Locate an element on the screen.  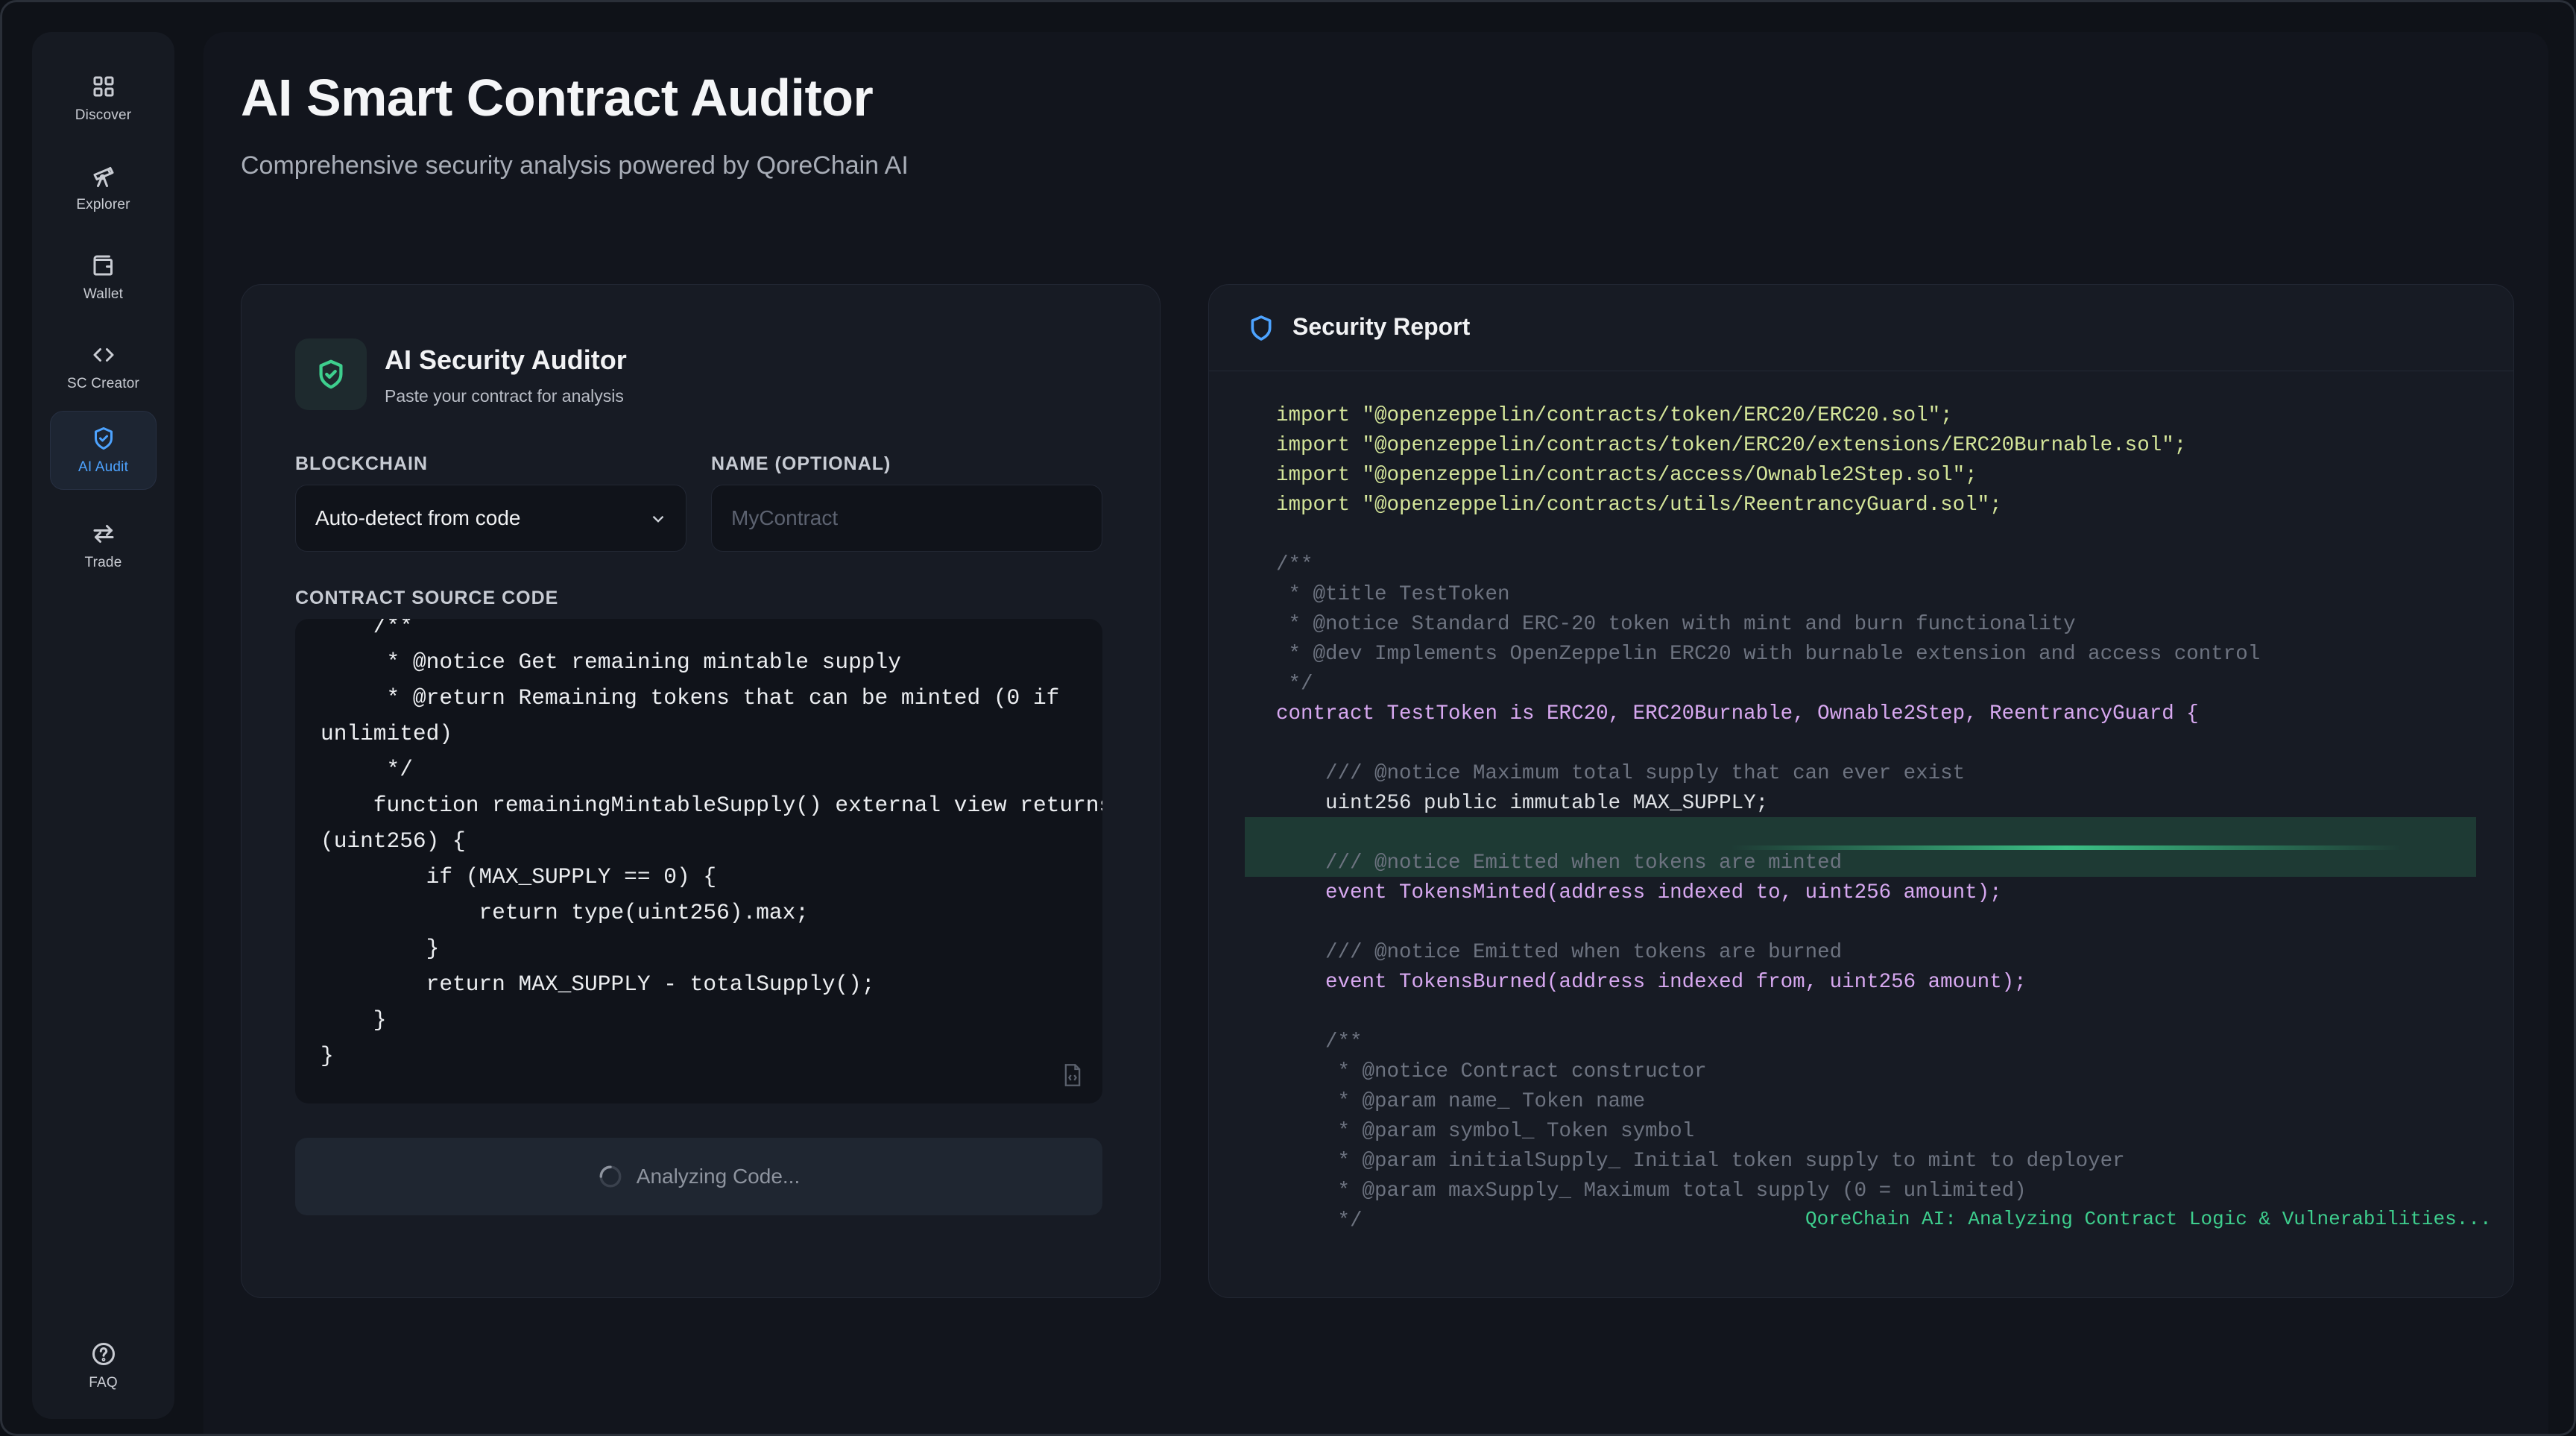
sidebar-item-label: Wallet is located at coordinates (103, 294).